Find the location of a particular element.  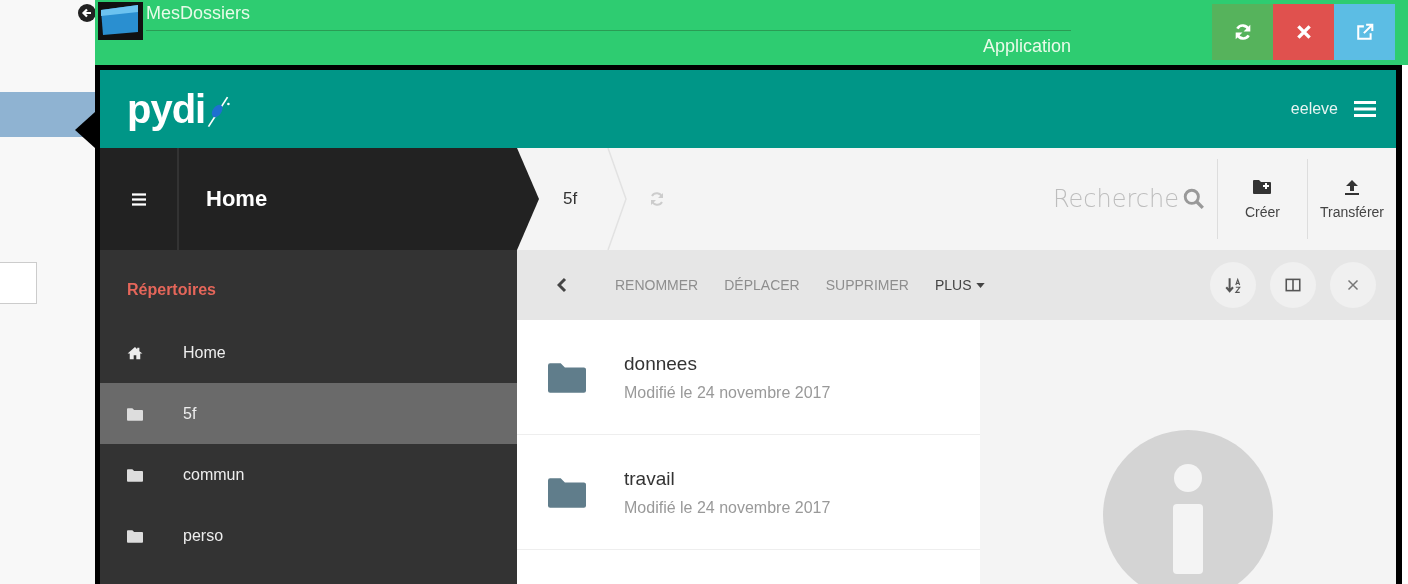

logo: pydi is located at coordinates (179, 109).